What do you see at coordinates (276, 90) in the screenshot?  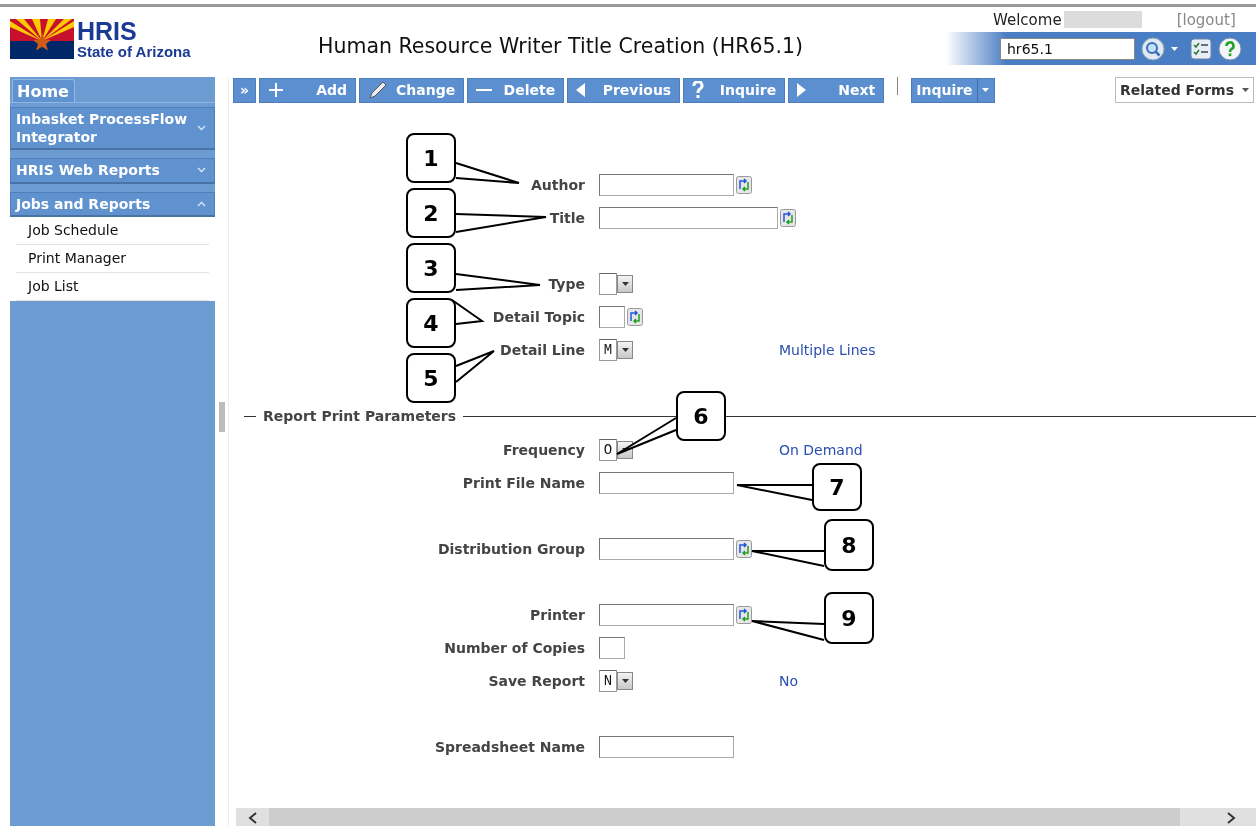 I see `plus-icon` at bounding box center [276, 90].